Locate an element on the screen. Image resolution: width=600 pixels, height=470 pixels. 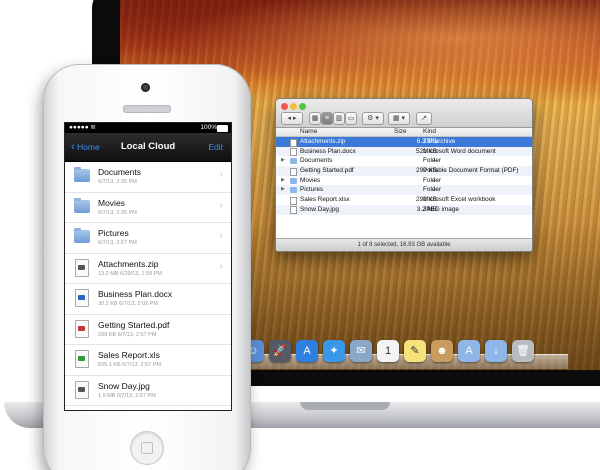
finder-row: Attachments.zip 6.3 MB ZIP archive is located at coordinates (404, 142).